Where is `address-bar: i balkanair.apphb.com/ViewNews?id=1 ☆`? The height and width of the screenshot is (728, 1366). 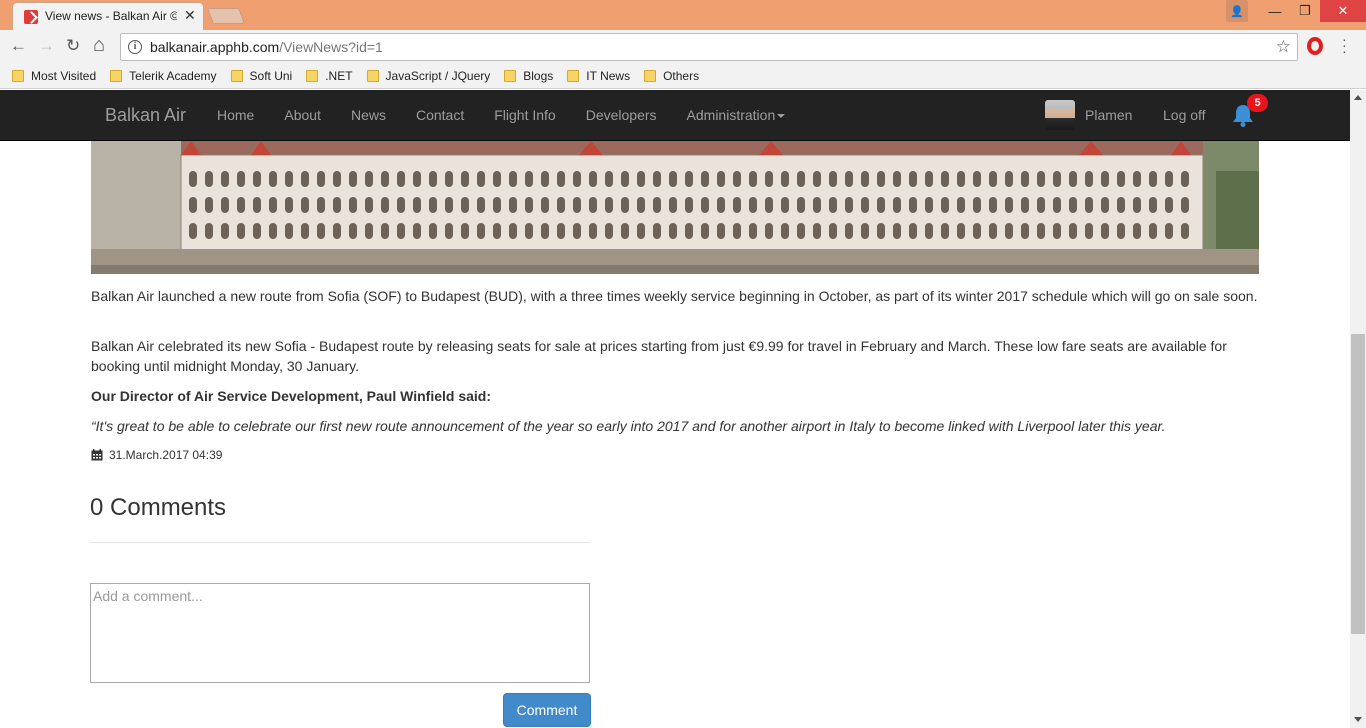
address-bar: i balkanair.apphb.com/ViewNews?id=1 ☆ is located at coordinates (709, 47).